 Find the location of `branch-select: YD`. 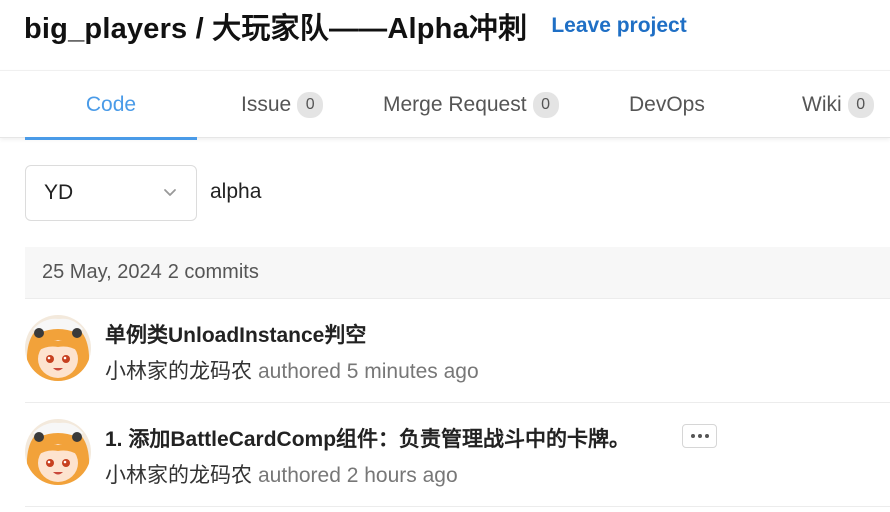

branch-select: YD is located at coordinates (111, 193).